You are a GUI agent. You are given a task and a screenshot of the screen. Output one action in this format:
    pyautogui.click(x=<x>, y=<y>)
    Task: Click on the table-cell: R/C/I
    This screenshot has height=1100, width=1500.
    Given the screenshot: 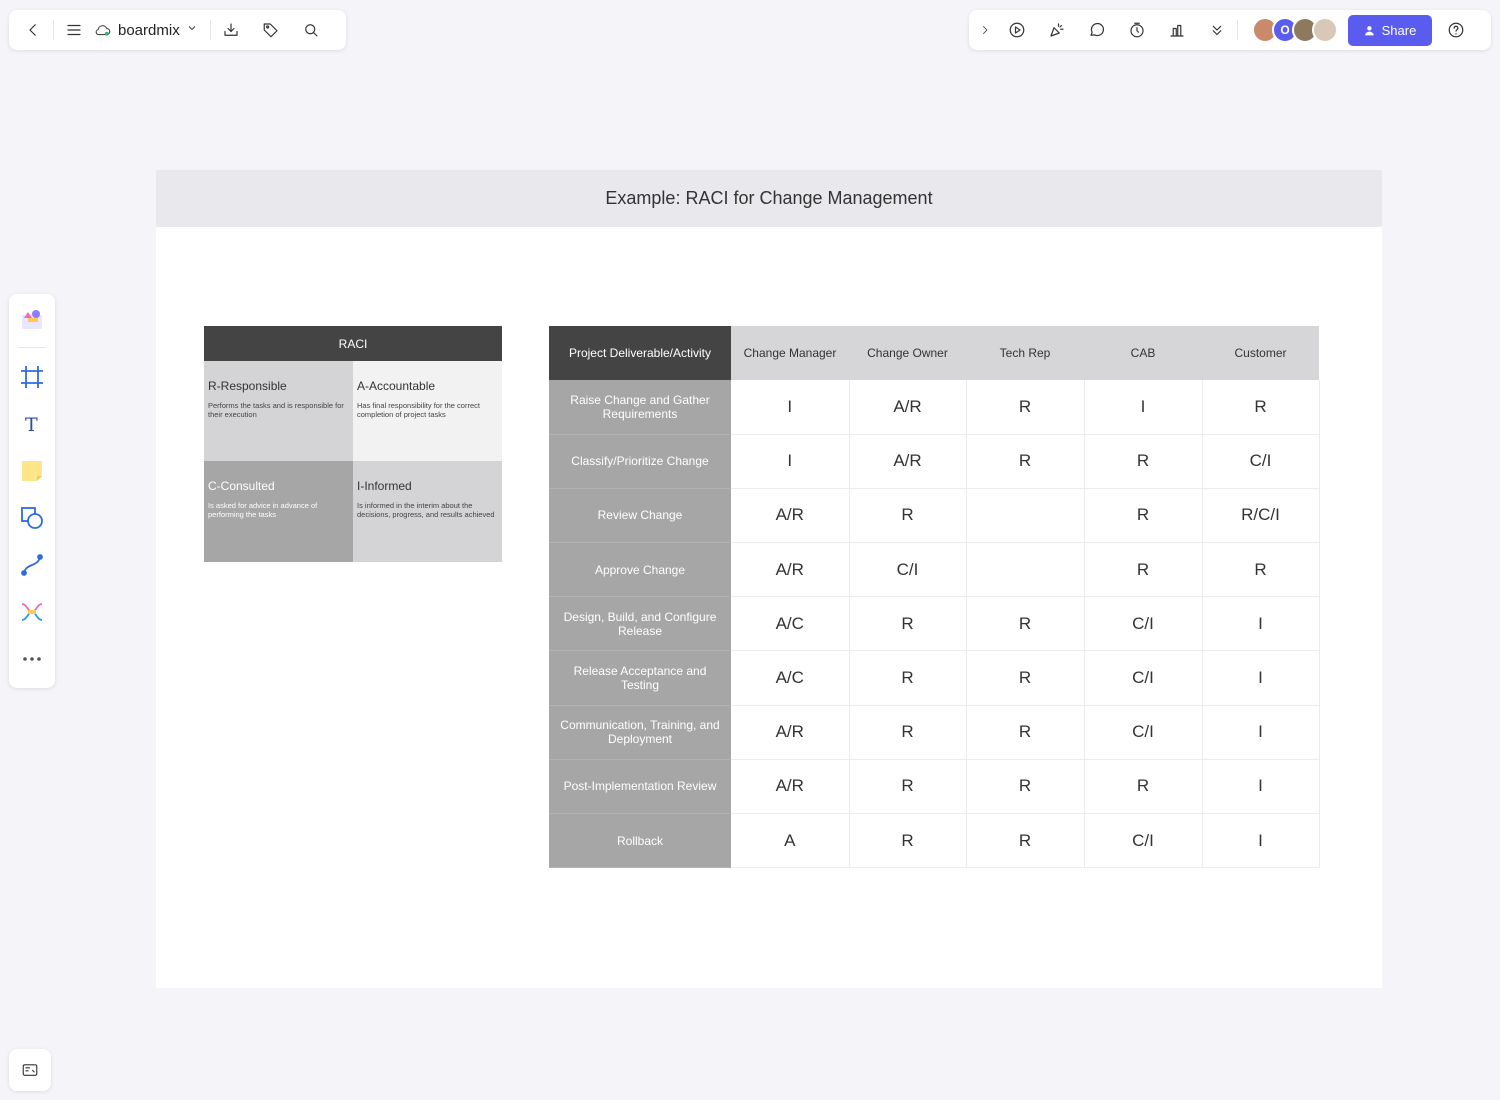 What is the action you would take?
    pyautogui.click(x=1261, y=516)
    